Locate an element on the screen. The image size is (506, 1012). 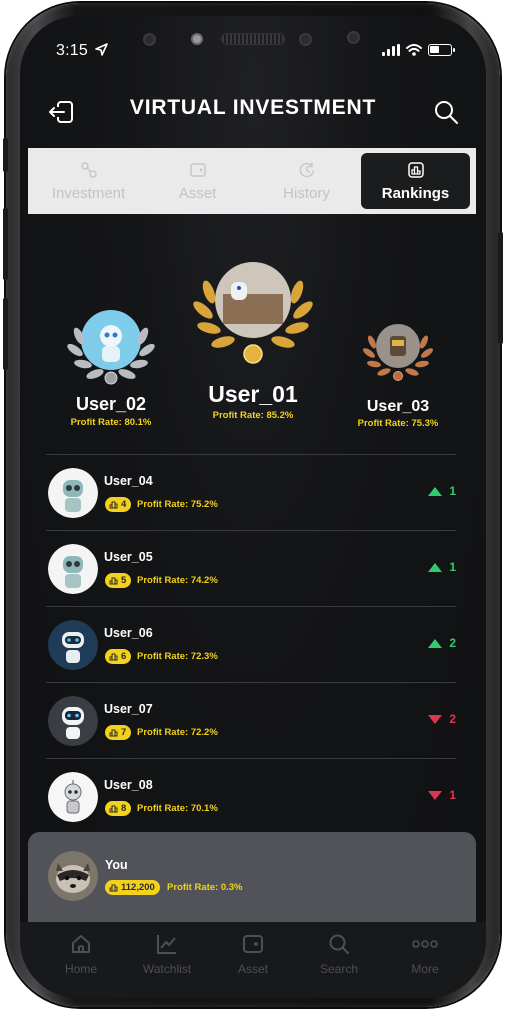
profit-rate: Profit Rate: 70.1% is located at coordinates (177, 808).